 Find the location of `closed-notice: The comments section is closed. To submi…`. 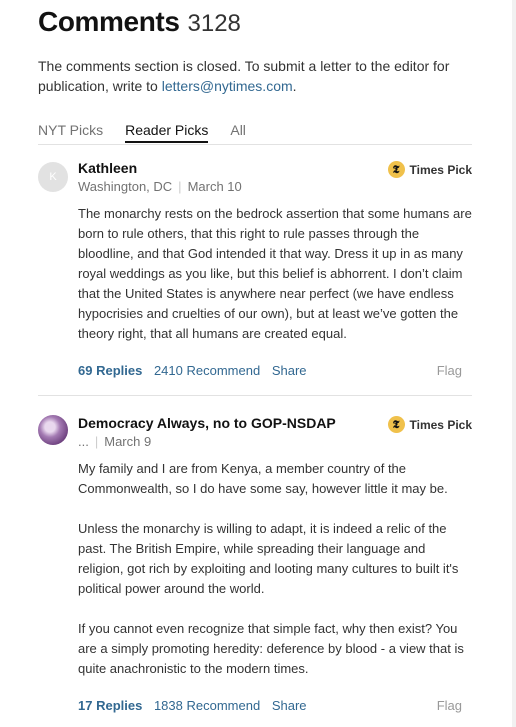

closed-notice: The comments section is closed. To submi… is located at coordinates (255, 76).